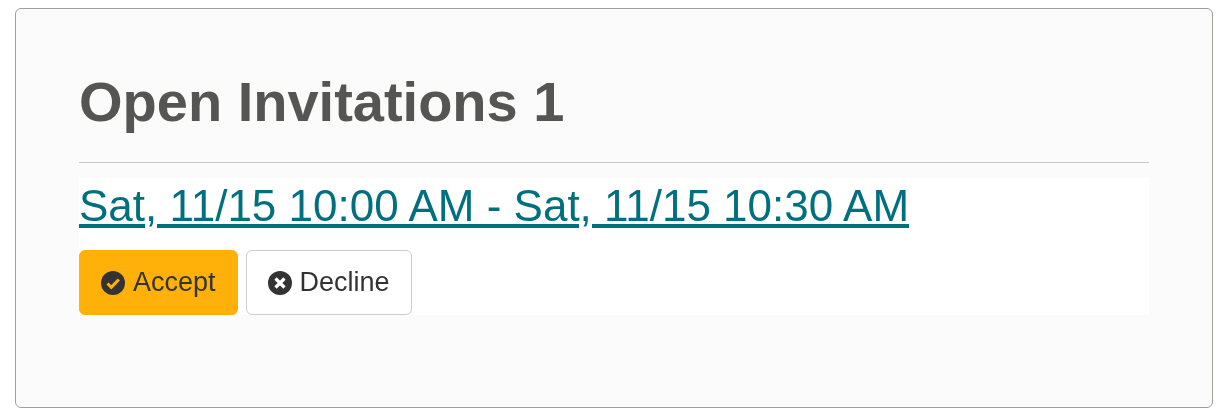 The width and height of the screenshot is (1228, 416). What do you see at coordinates (322, 102) in the screenshot?
I see `section-heading: Open Invitations 1` at bounding box center [322, 102].